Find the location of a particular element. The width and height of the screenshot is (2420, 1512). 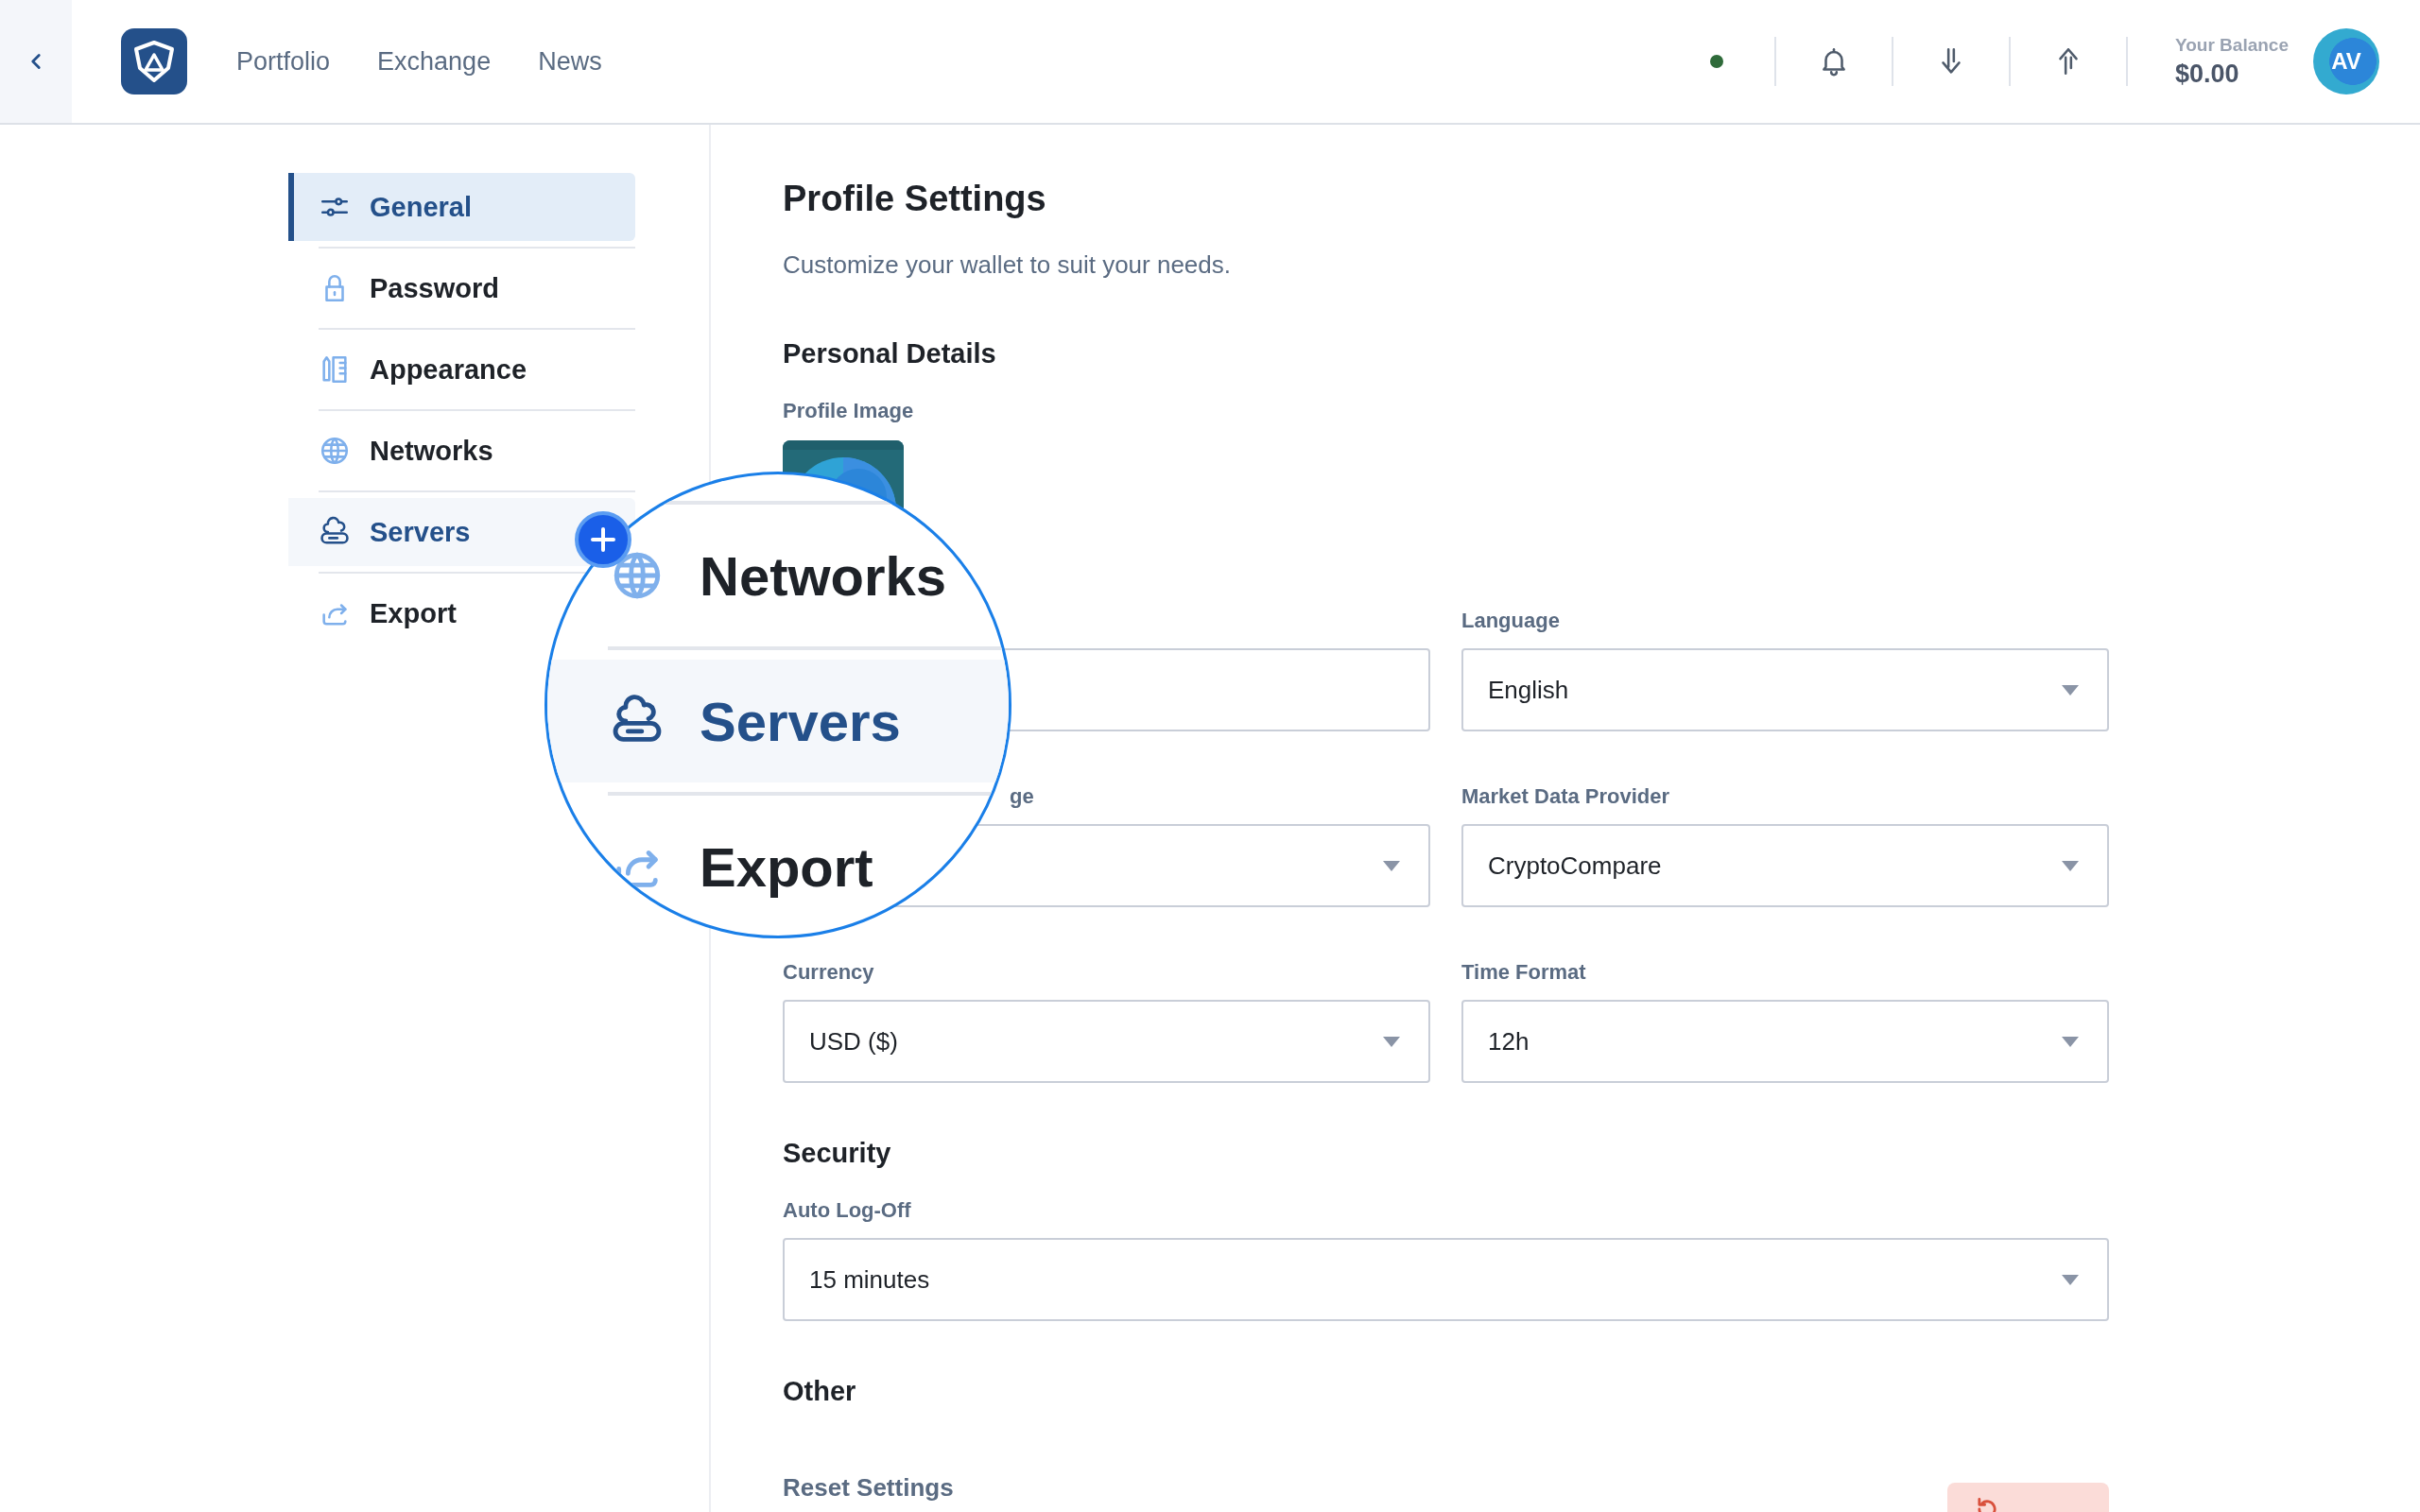

field-label: Currency is located at coordinates (828, 972).